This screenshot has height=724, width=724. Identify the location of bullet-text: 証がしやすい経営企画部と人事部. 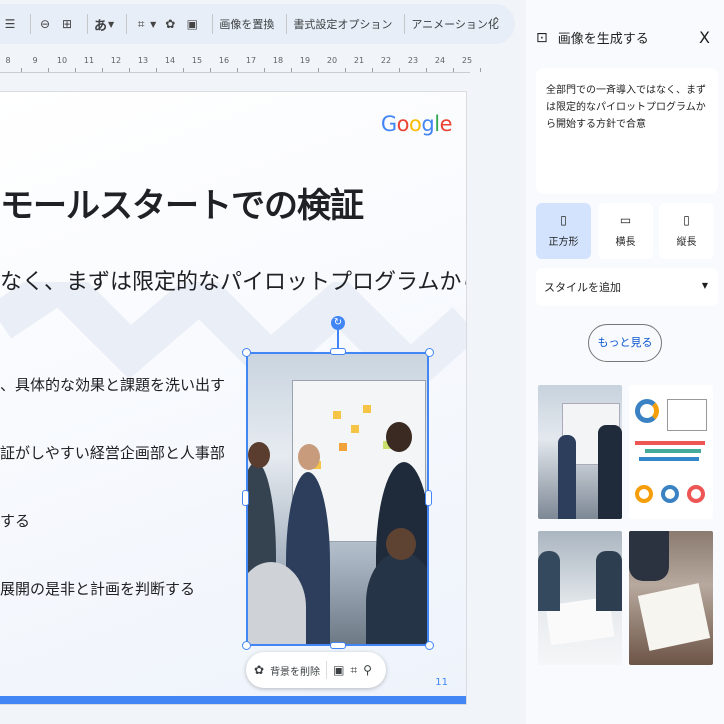
(112, 452).